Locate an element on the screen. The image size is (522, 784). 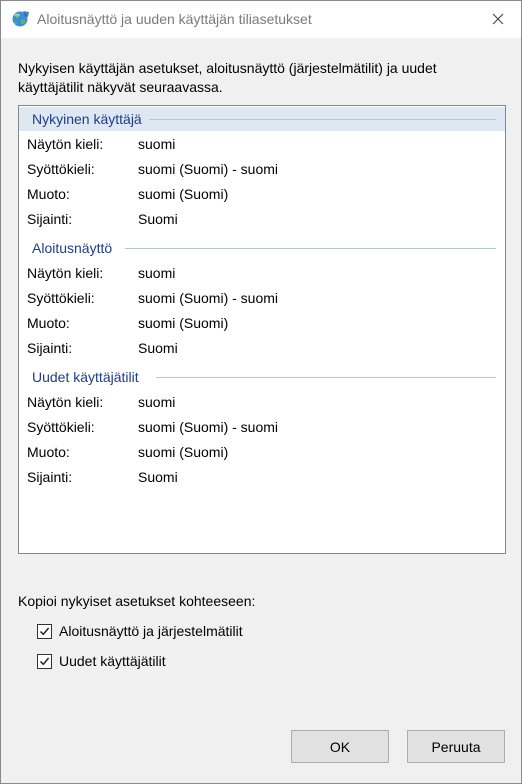
checkbox-label: Uudet käyttäjätilit is located at coordinates (112, 661).